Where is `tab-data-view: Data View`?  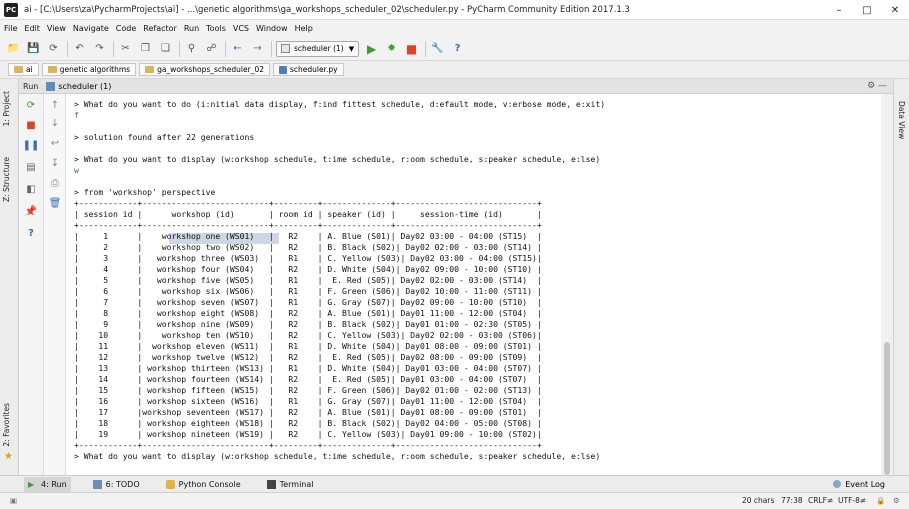
tab-data-view: Data View is located at coordinates (901, 120).